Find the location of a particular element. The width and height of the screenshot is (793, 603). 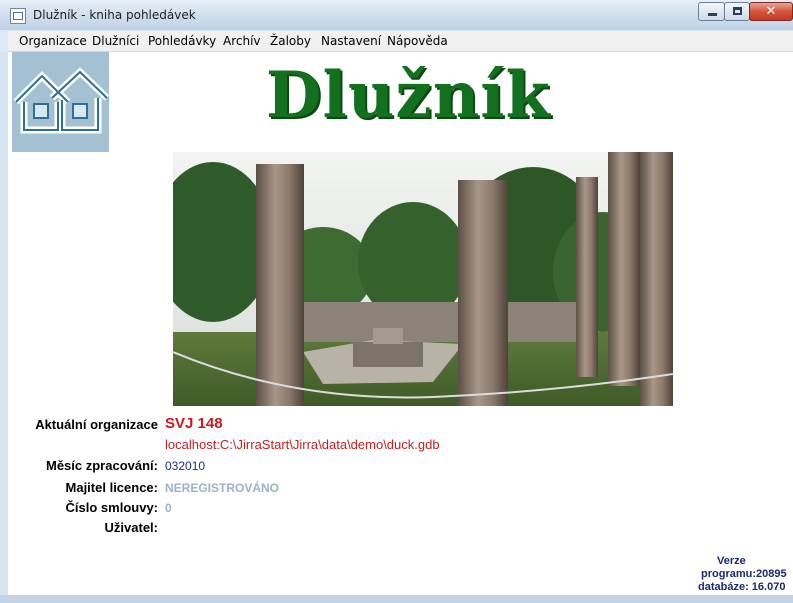

contract-value: 0 is located at coordinates (168, 508).